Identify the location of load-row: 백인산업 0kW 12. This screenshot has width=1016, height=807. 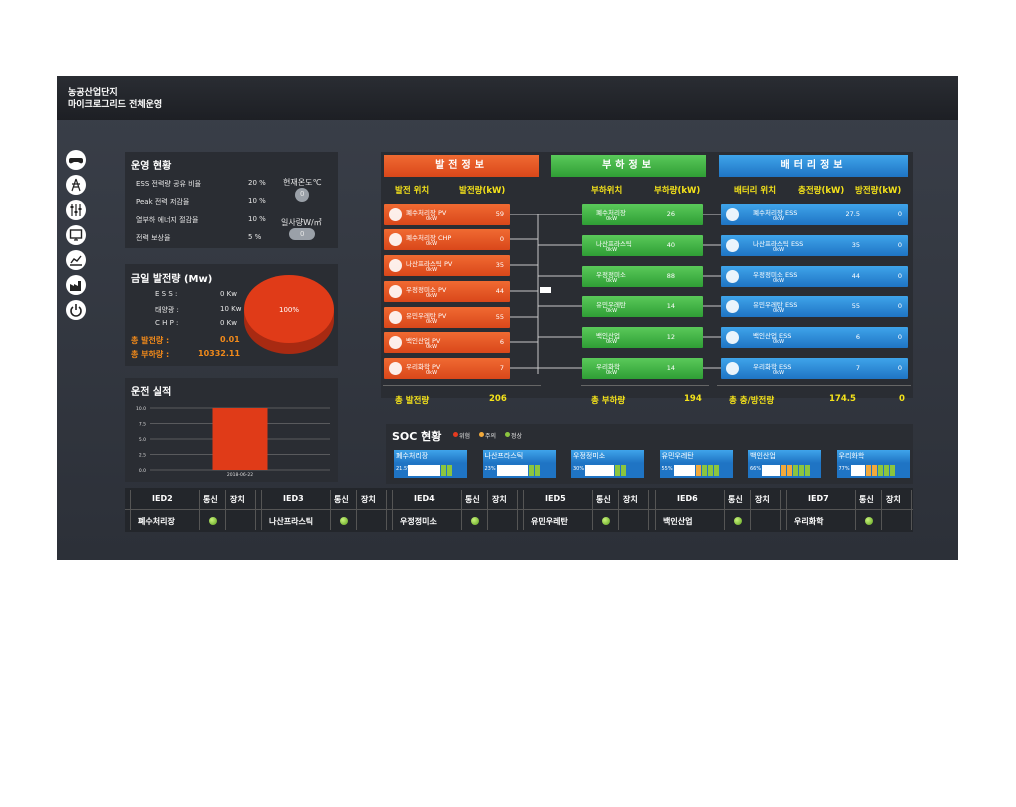
(642, 337).